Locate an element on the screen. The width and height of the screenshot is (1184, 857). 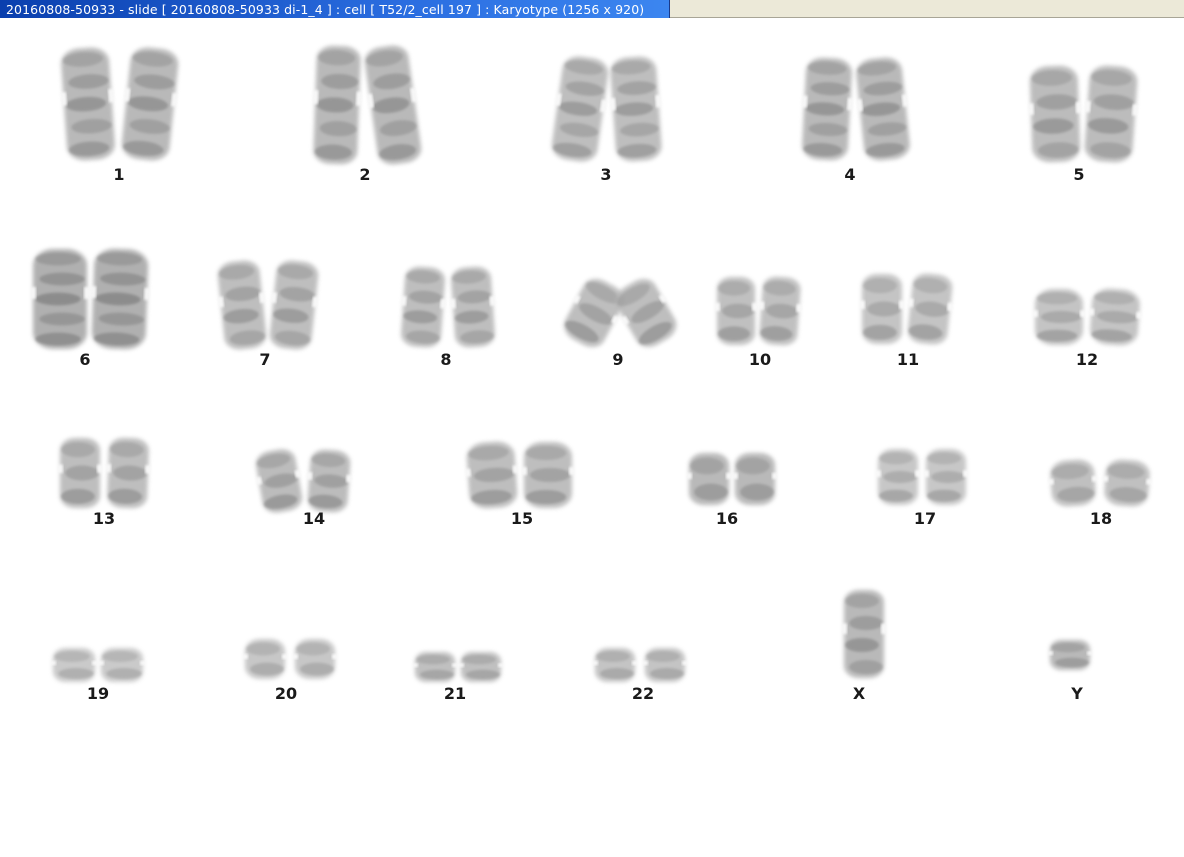
chromosome-pair-1: 1 is located at coordinates (120, 115).